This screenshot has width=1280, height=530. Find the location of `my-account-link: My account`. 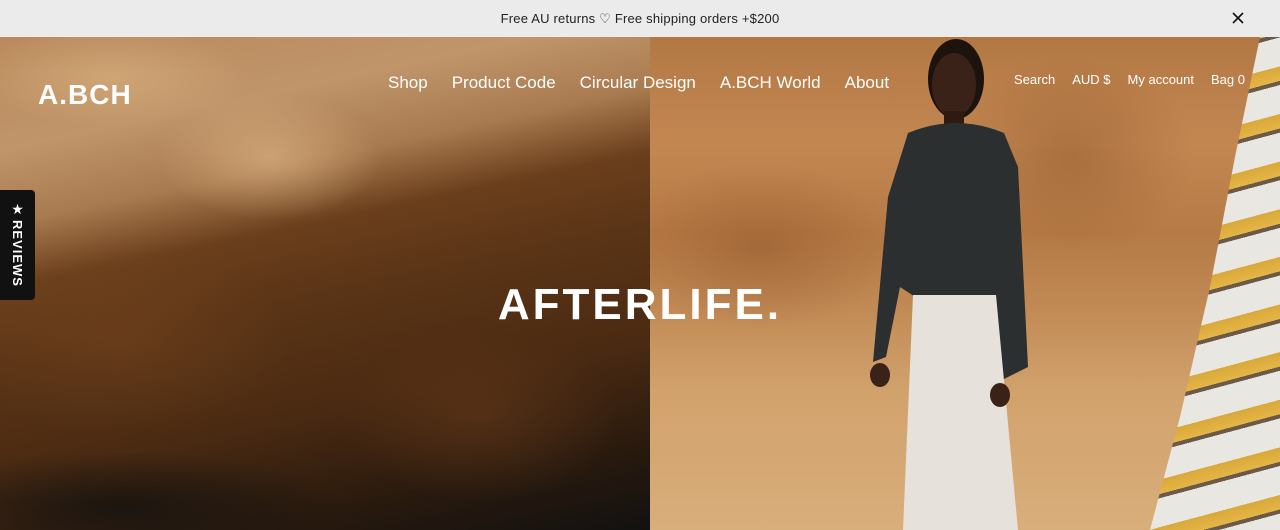

my-account-link: My account is located at coordinates (1161, 79).